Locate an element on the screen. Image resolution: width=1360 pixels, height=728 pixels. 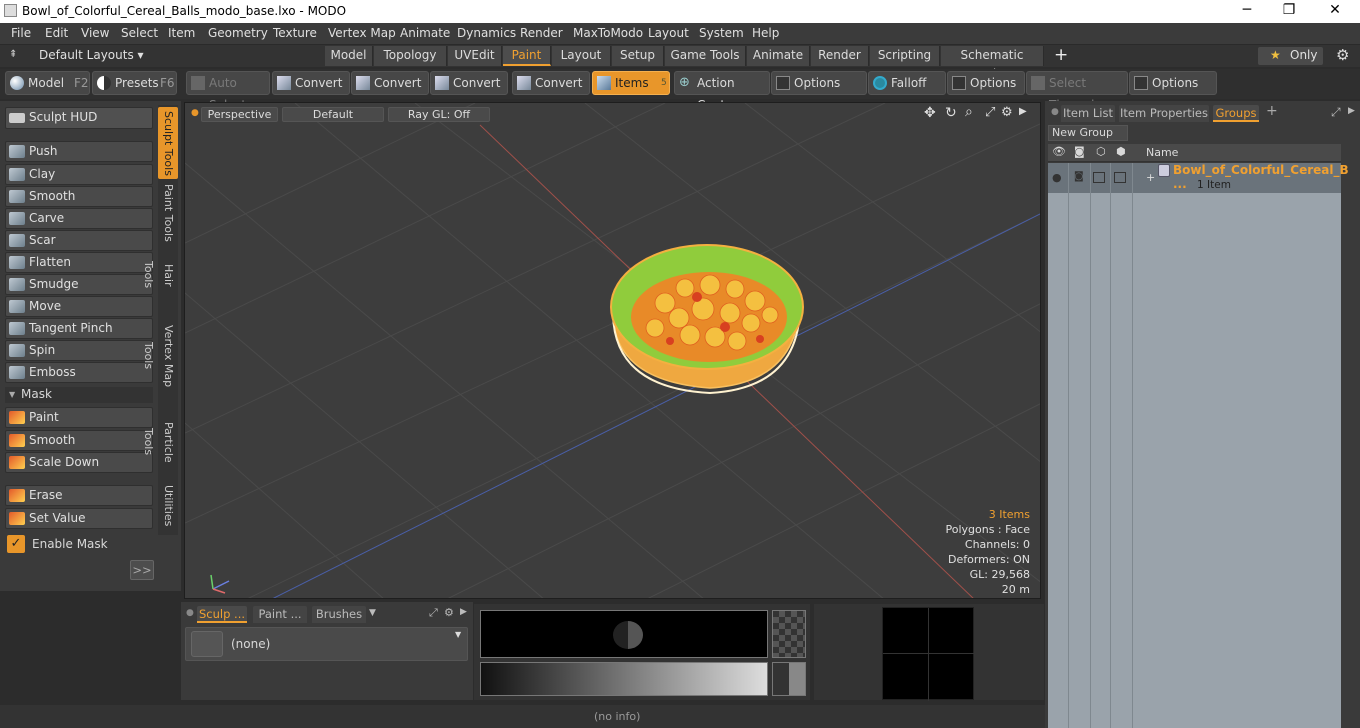
gradient-preview is located at coordinates (624, 679).